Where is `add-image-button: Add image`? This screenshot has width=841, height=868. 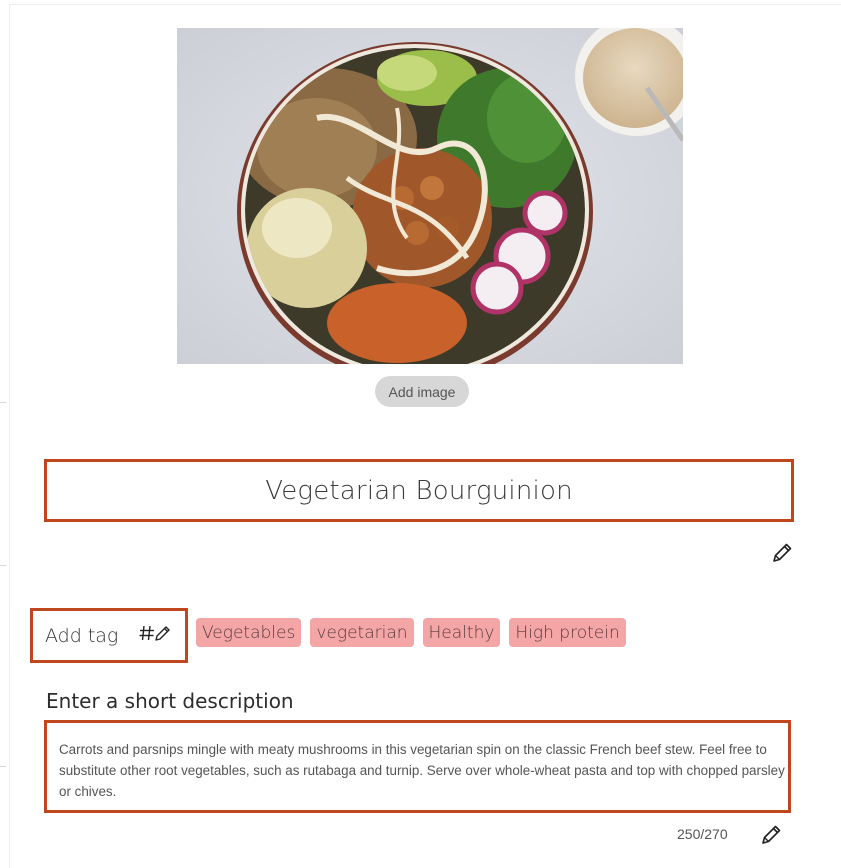
add-image-button: Add image is located at coordinates (422, 391).